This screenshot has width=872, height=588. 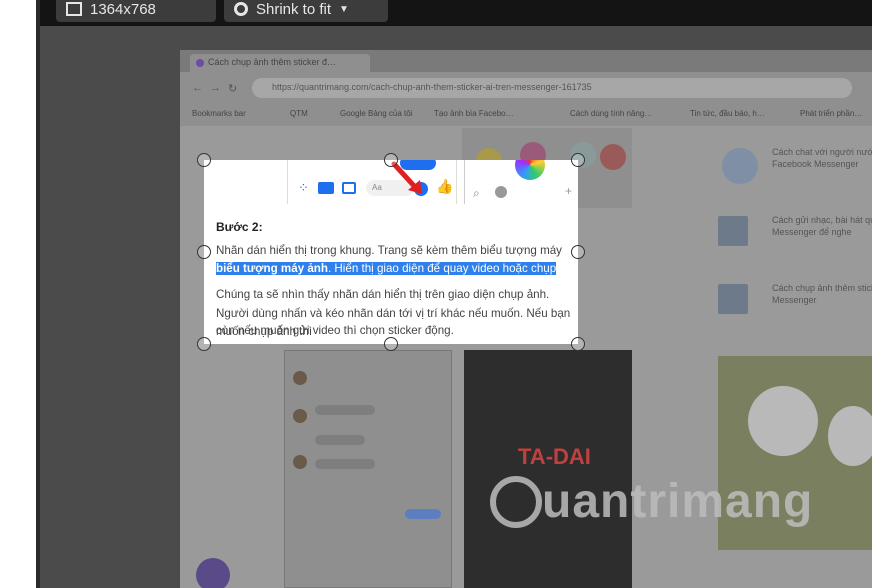 I want to click on highlighted-bold-text: biểu tượng máy ảnh, so click(x=272, y=268).